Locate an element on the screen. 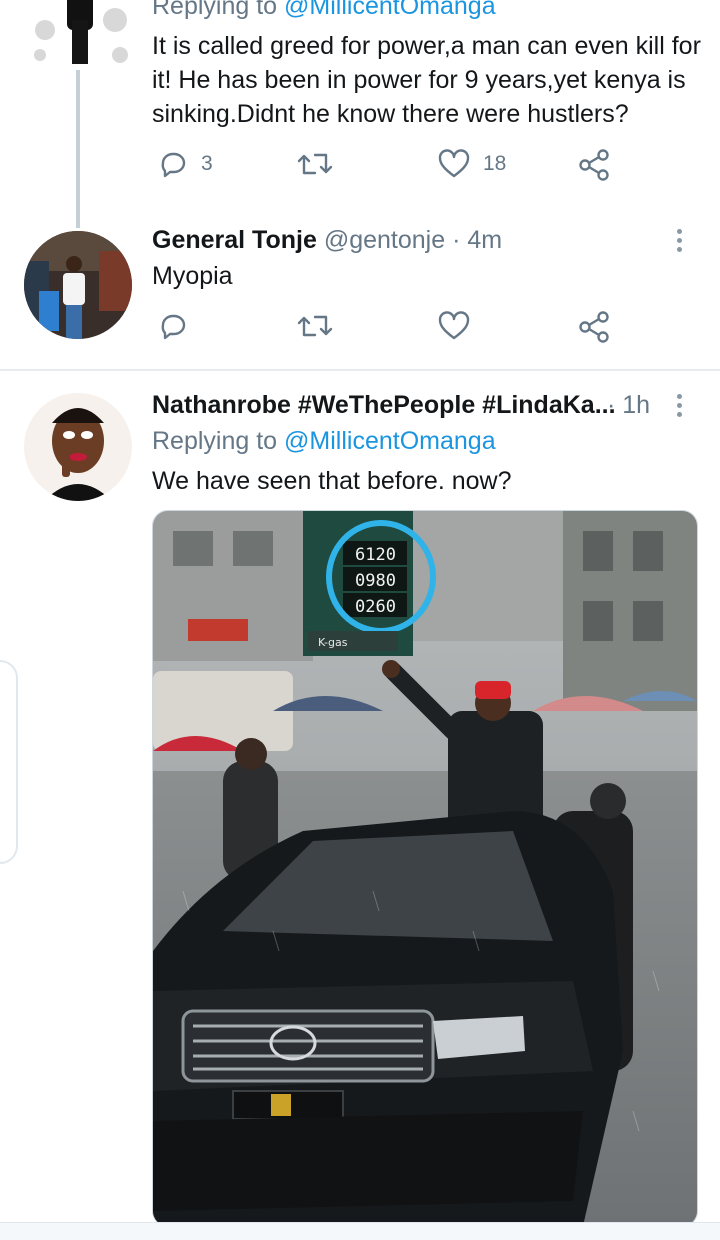  like-button is located at coordinates (454, 326).